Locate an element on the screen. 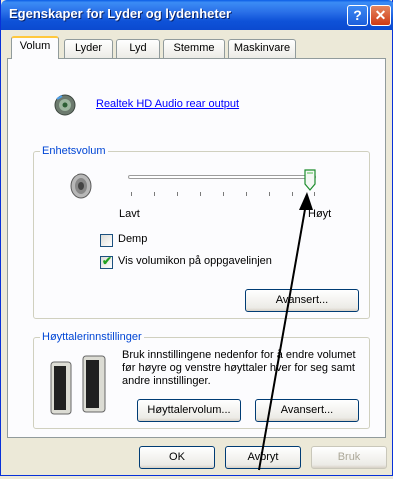 Image resolution: width=393 pixels, height=479 pixels. title-bar: Egenskaper for Lyder og lydenheter ? ✕ is located at coordinates (197, 15).